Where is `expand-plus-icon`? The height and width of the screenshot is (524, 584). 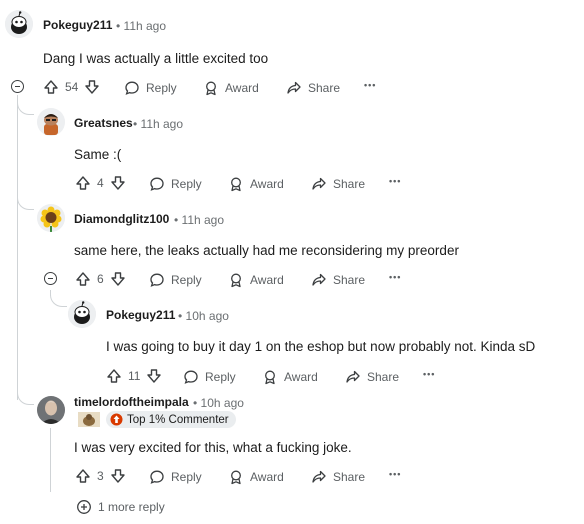
expand-plus-icon is located at coordinates (84, 507).